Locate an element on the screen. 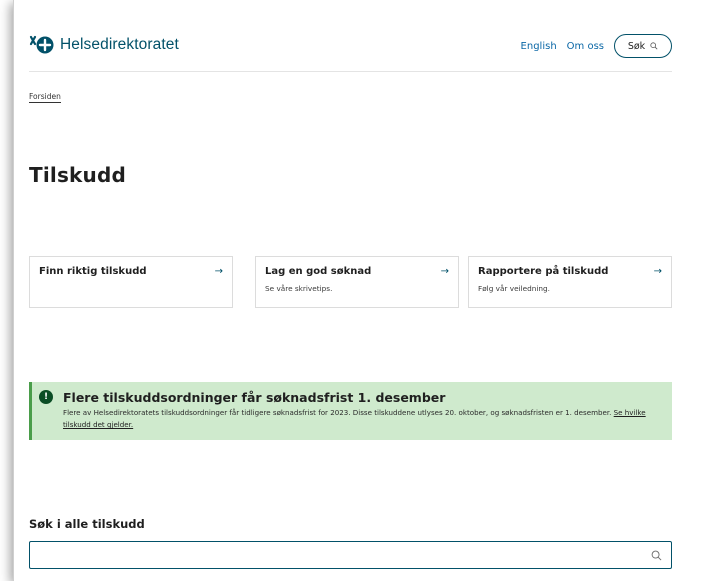 This screenshot has height=581, width=720. card-subtitle: Følg vår veiledning. is located at coordinates (514, 288).